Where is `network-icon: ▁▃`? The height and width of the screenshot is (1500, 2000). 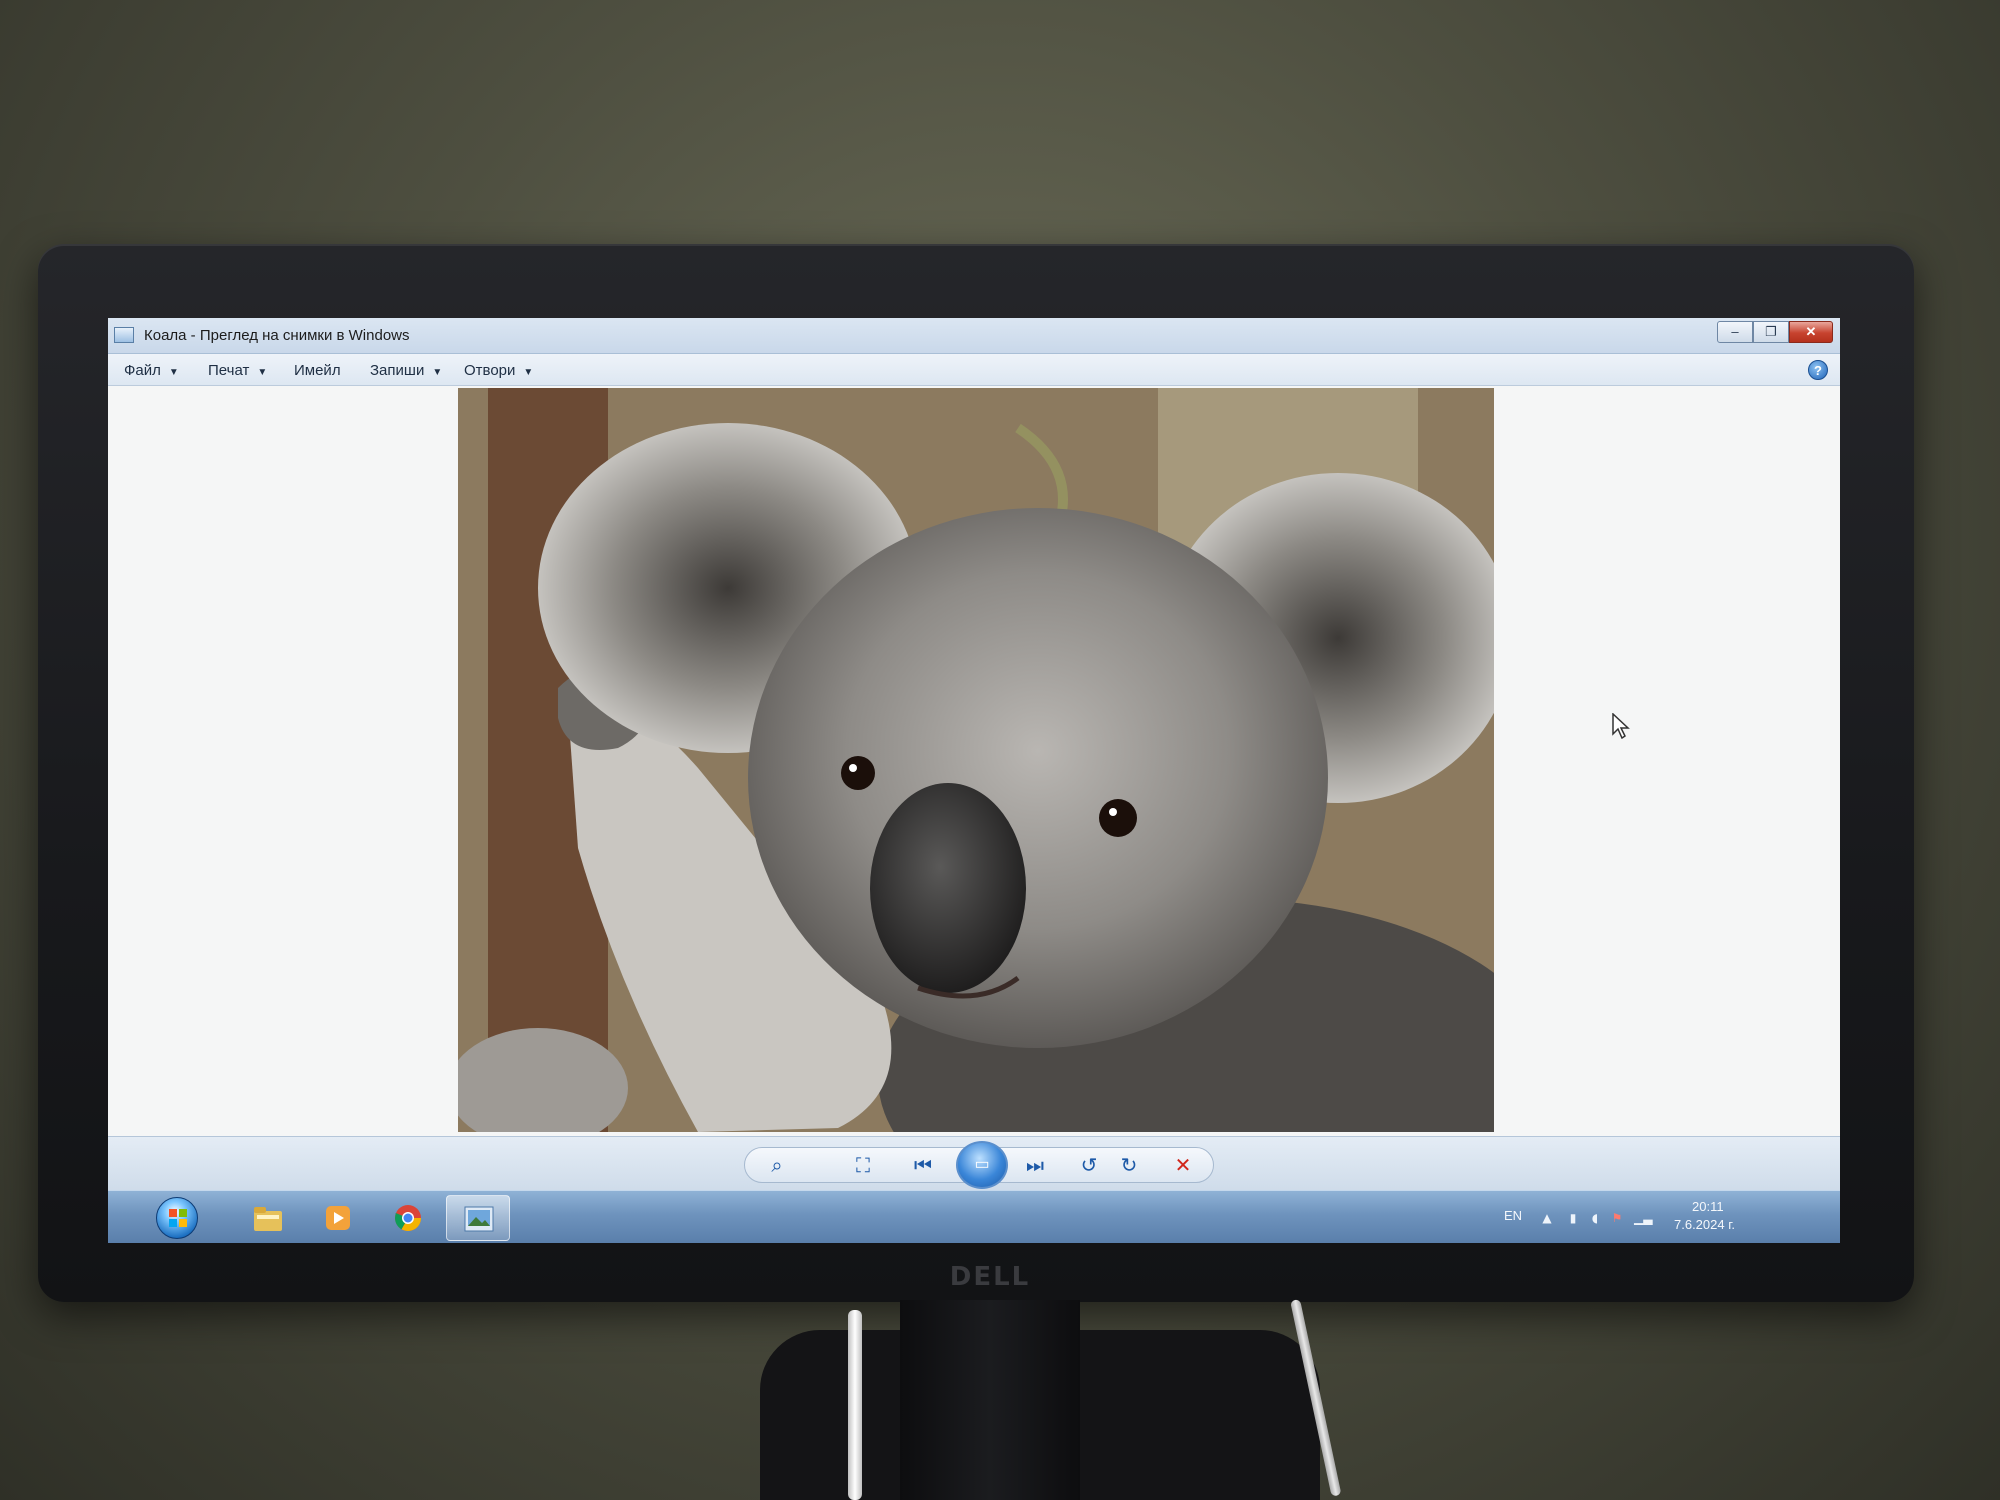 network-icon: ▁▃ is located at coordinates (1643, 1218).